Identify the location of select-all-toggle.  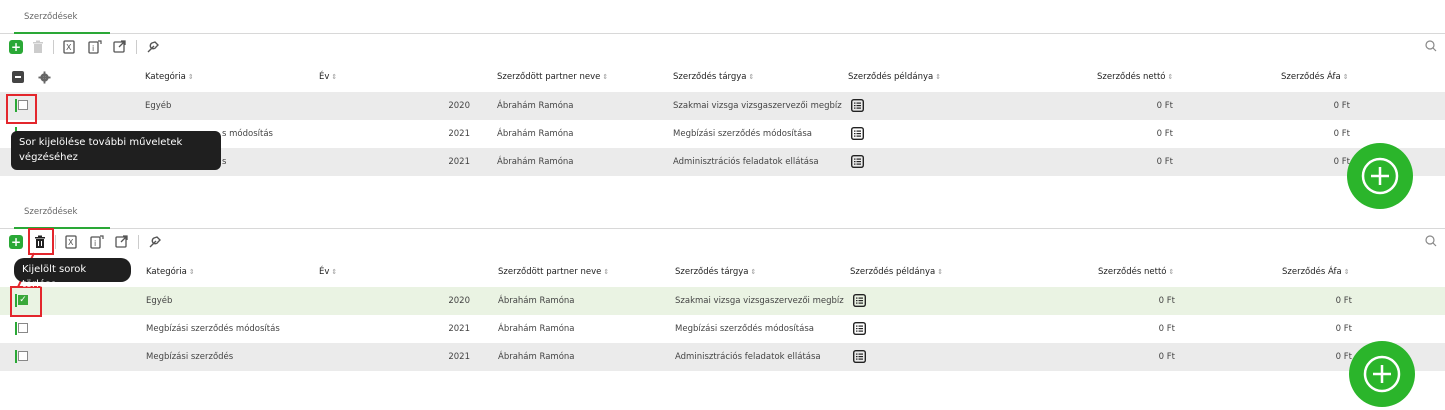
(18, 77).